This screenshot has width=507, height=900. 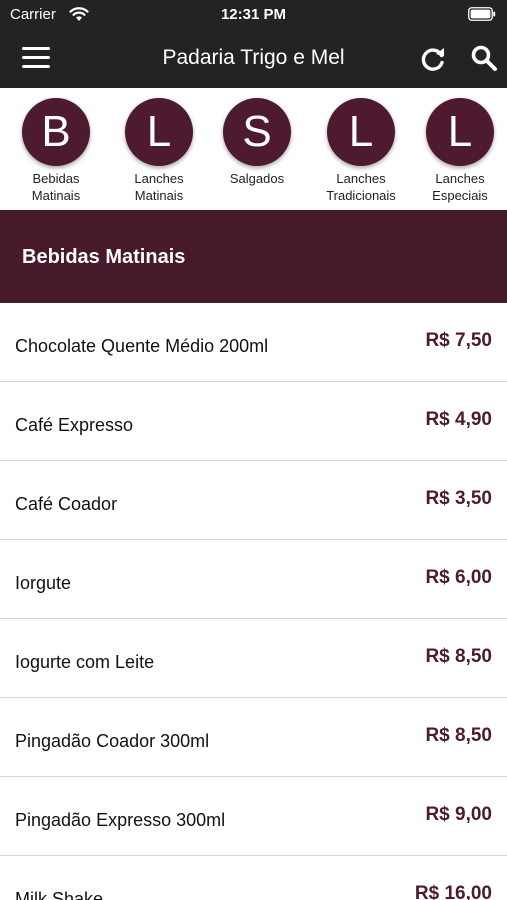 What do you see at coordinates (142, 346) in the screenshot?
I see `product-name: Chocolate Quente Médio 200ml` at bounding box center [142, 346].